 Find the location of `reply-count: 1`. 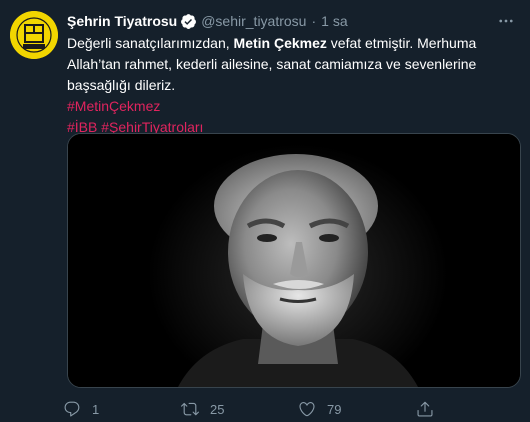

reply-count: 1 is located at coordinates (96, 409).